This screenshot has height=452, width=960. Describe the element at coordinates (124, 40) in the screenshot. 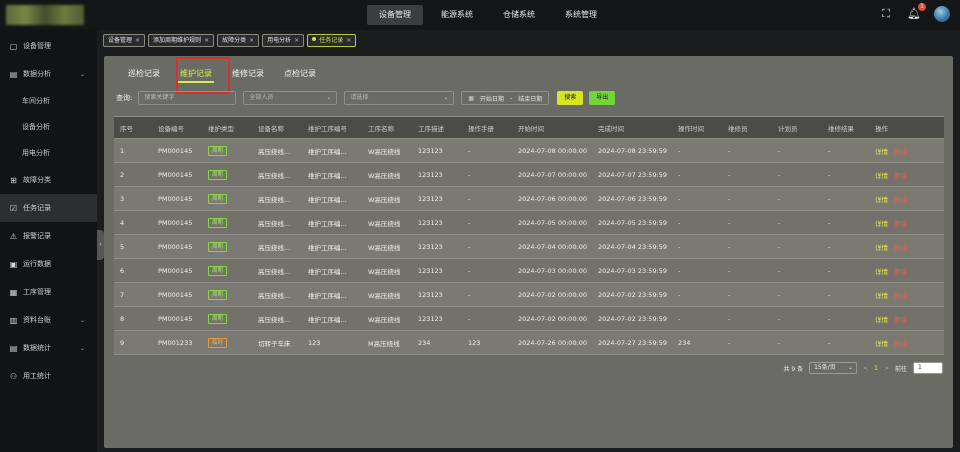

I see `breadcrumb-tag: 设备管理 ×` at that location.